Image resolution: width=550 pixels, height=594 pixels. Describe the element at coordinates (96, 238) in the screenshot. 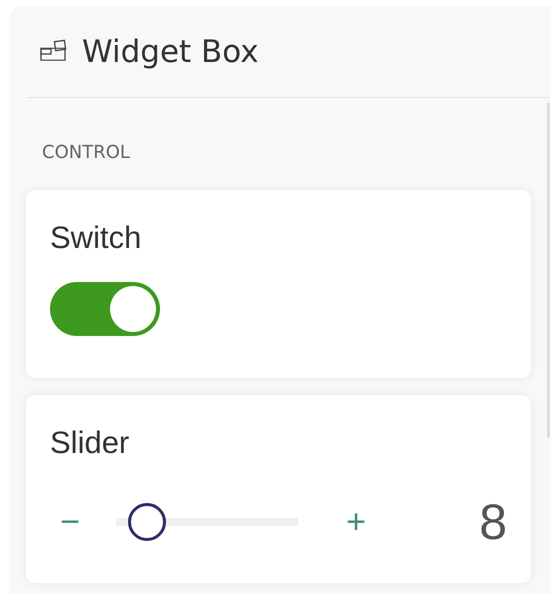

I see `widget-label: Switch` at that location.